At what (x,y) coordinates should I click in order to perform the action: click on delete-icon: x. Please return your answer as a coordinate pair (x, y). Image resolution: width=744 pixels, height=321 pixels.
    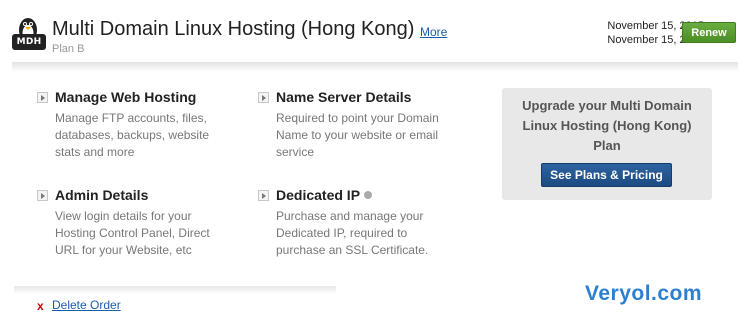
    Looking at the image, I should click on (40, 306).